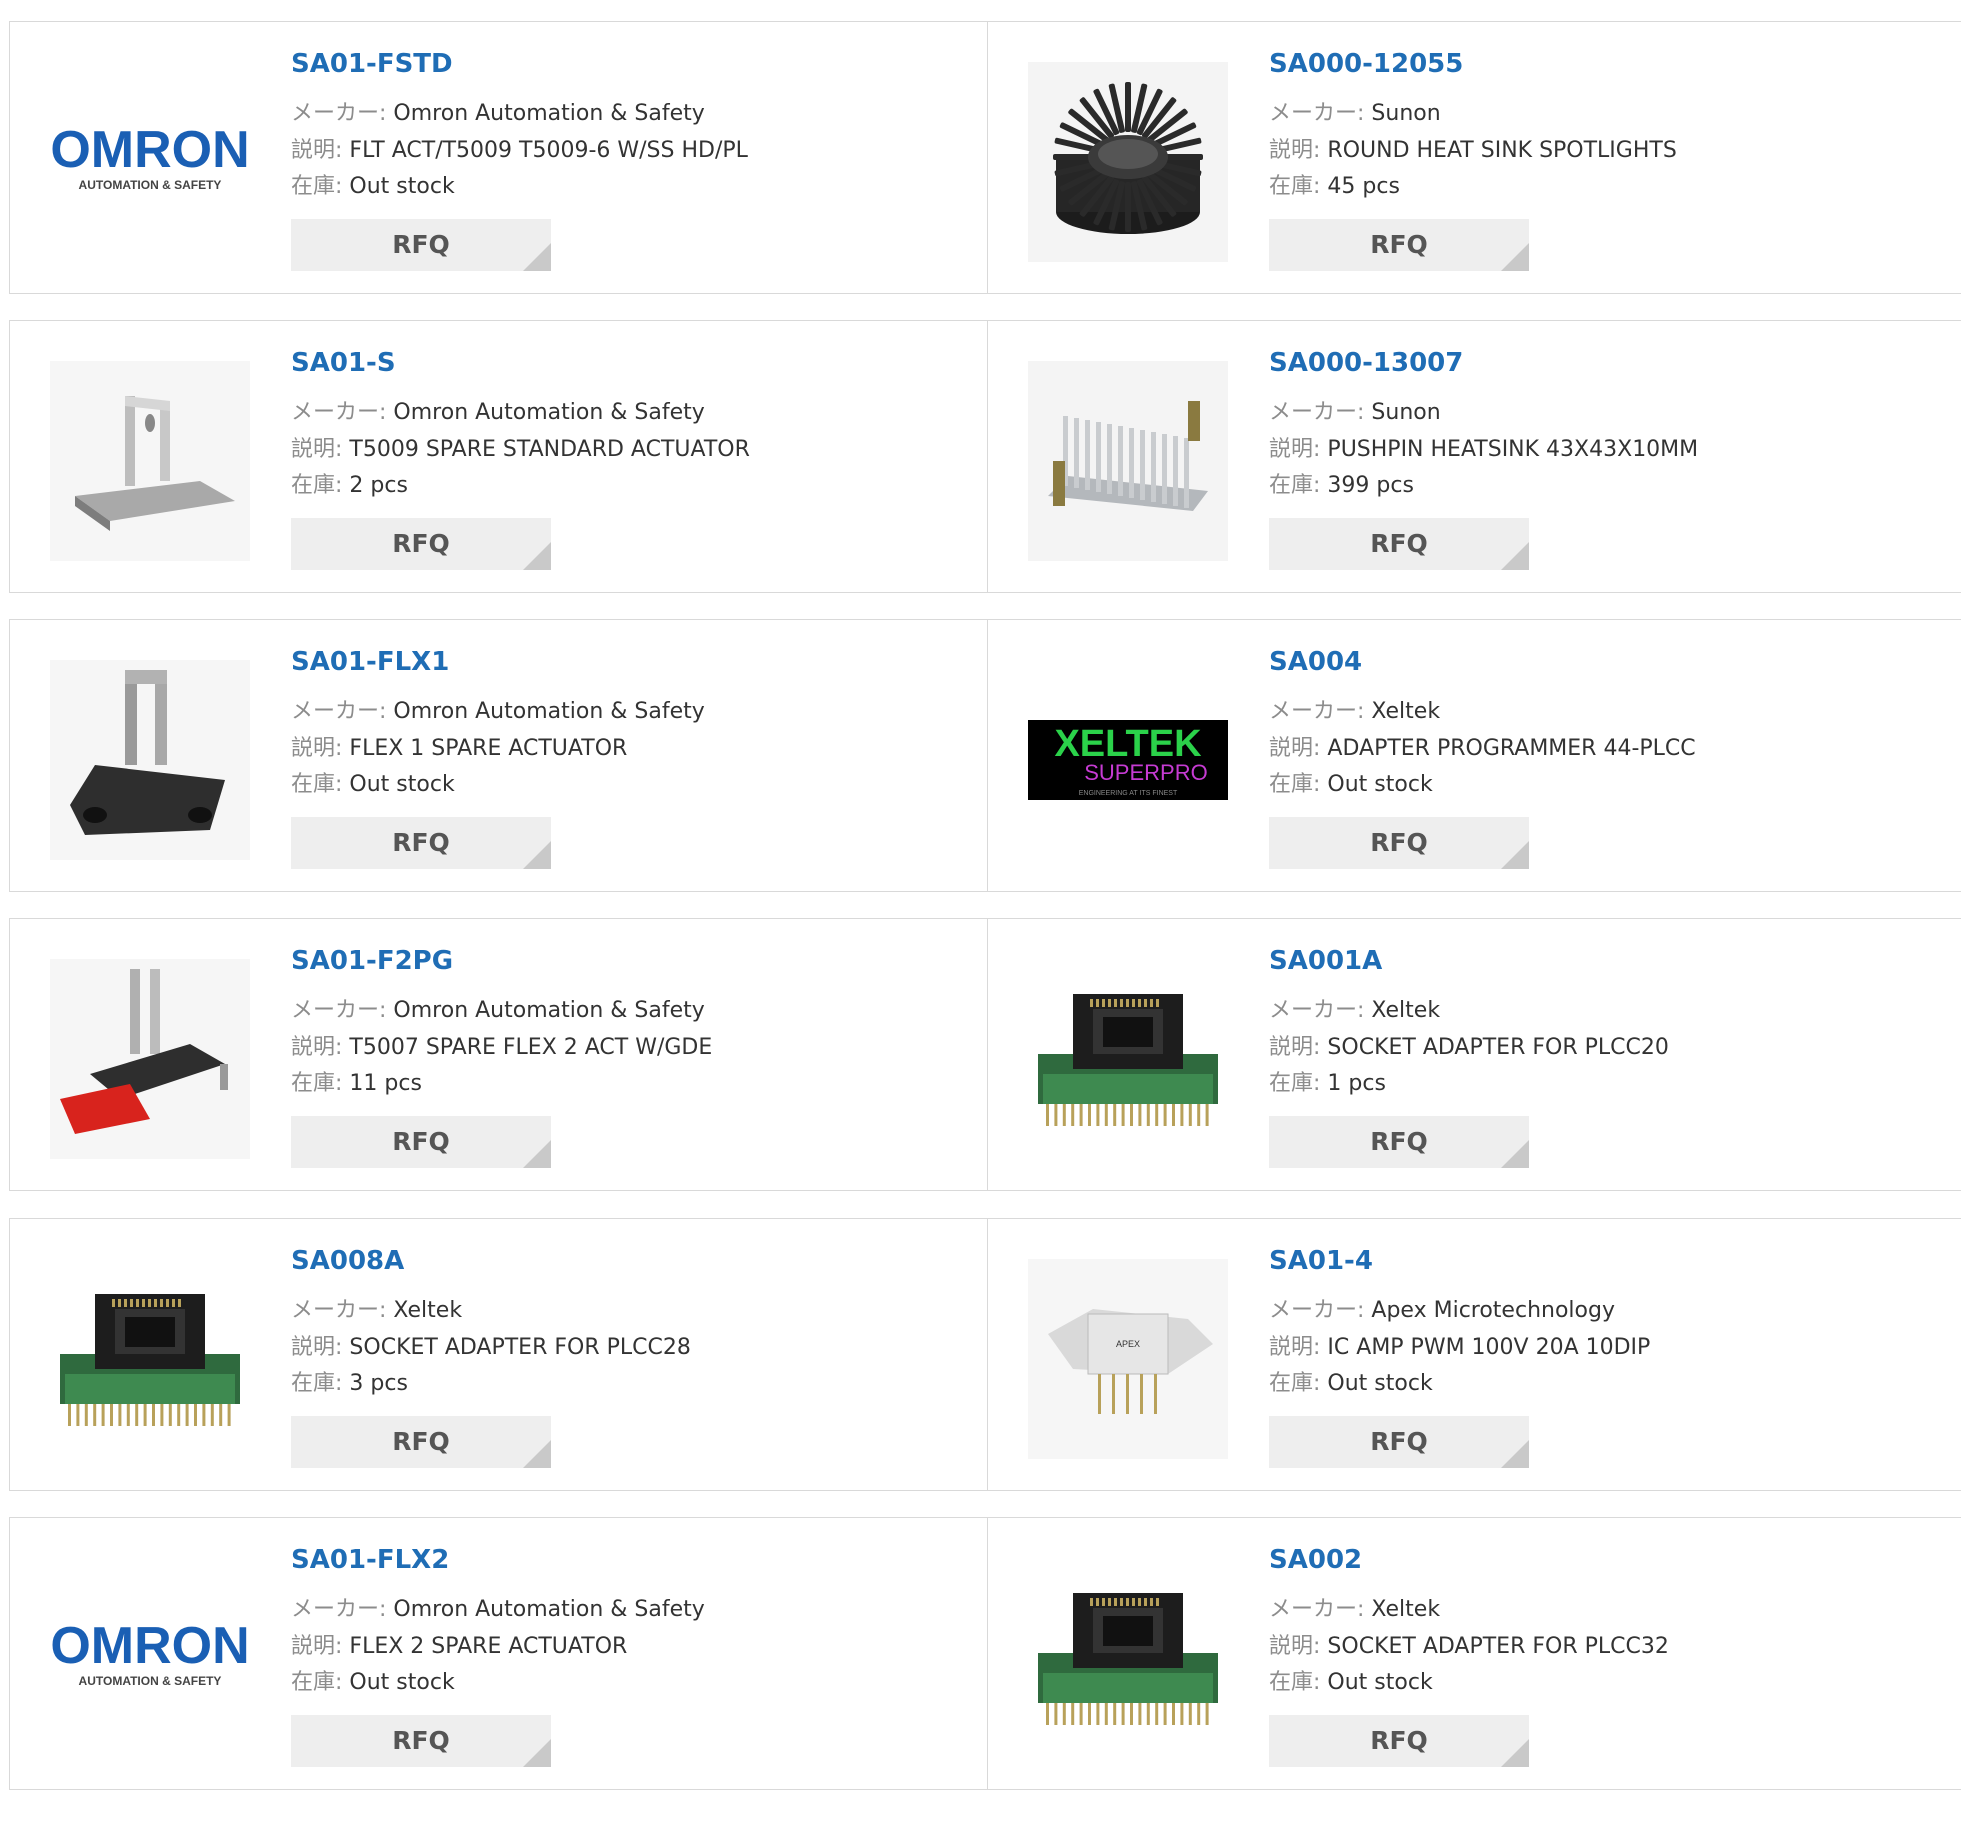 The height and width of the screenshot is (1839, 1961). Describe the element at coordinates (634, 961) in the screenshot. I see `part-number-link: SA01-F2PG` at that location.